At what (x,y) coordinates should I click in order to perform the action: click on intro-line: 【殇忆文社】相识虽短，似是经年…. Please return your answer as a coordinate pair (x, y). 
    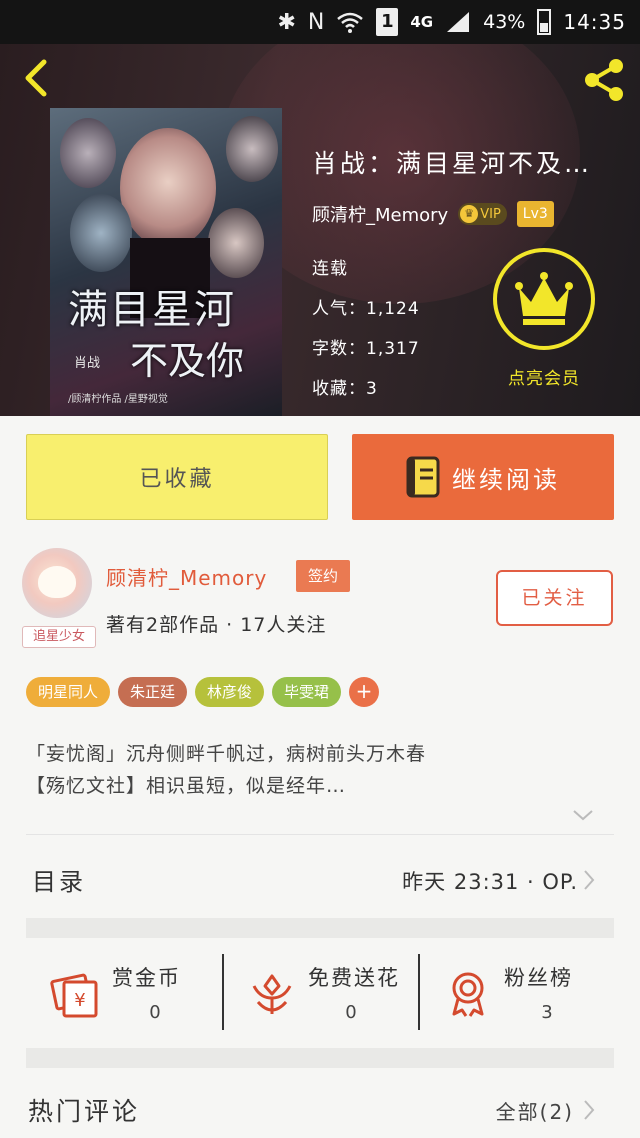
    Looking at the image, I should click on (186, 786).